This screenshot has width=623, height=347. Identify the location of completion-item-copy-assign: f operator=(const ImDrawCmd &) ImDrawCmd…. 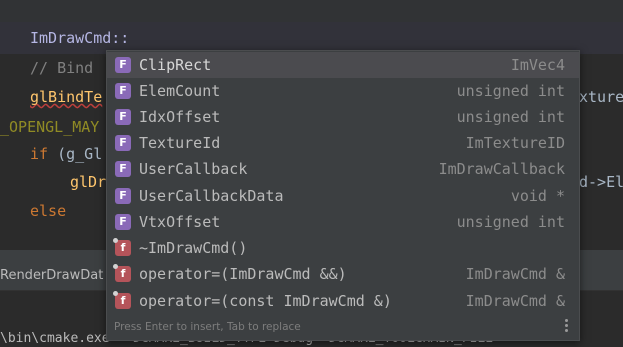
(343, 301).